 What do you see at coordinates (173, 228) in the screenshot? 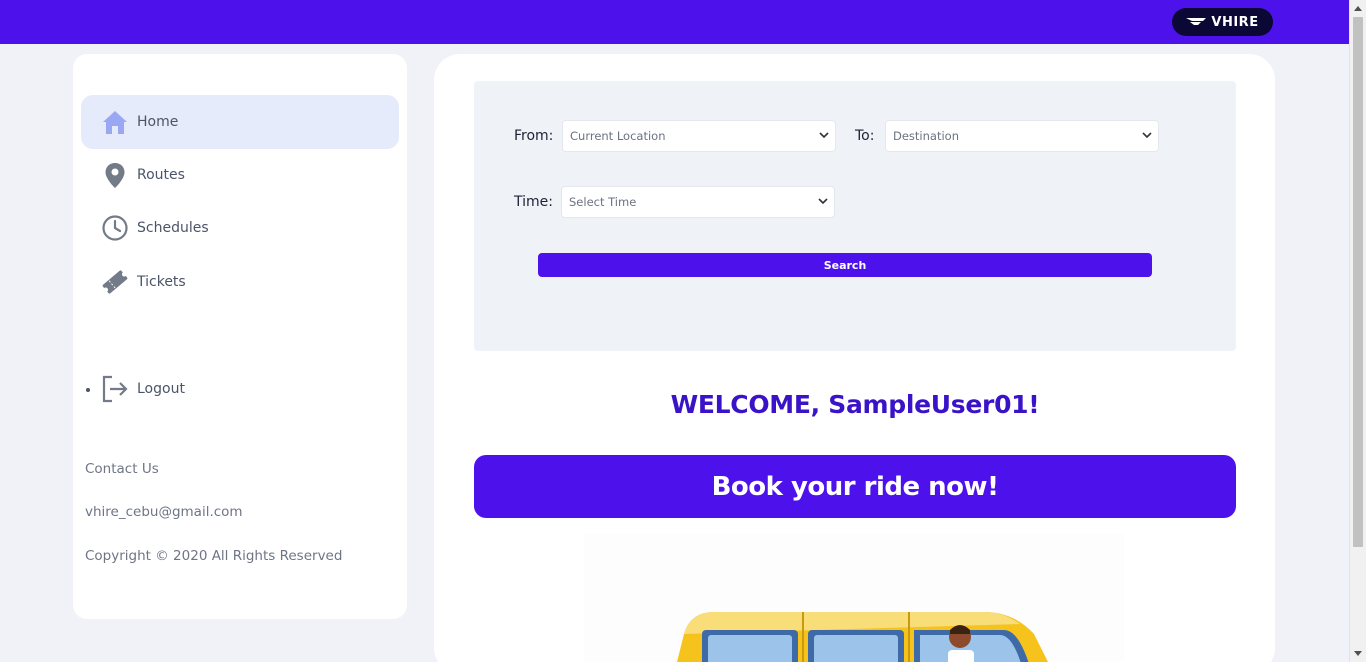
I see `sidebar-item-label: Schedules` at bounding box center [173, 228].